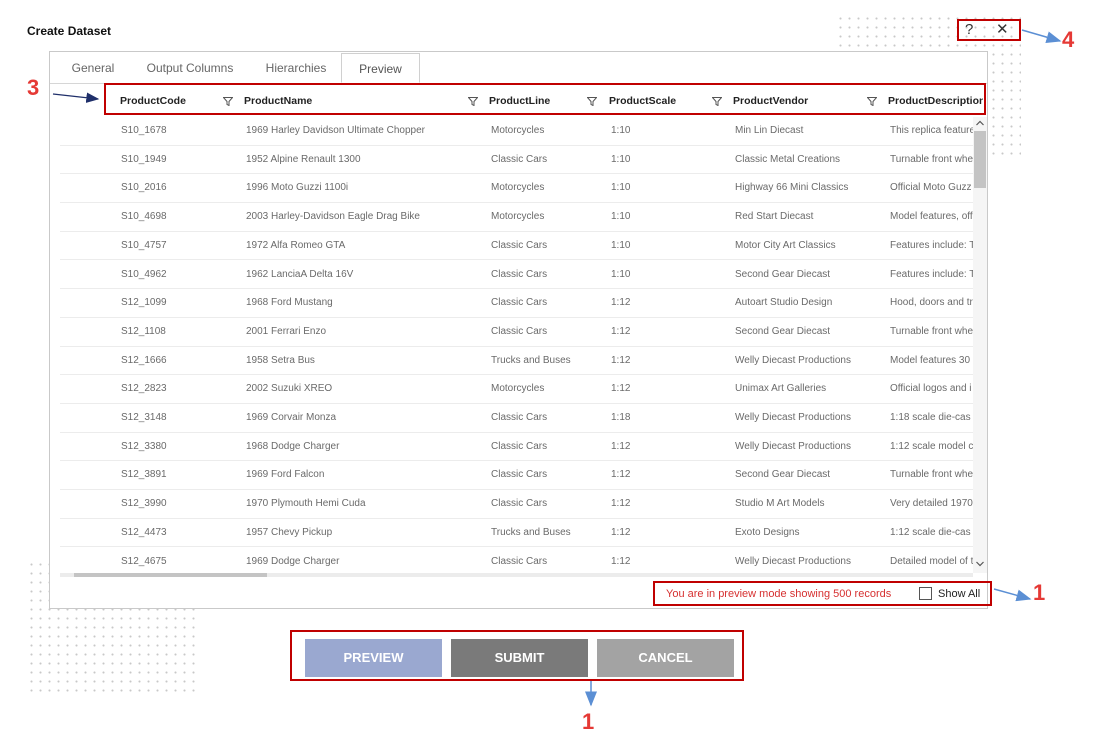  I want to click on annotation-arrow-status, so click(1012, 595).